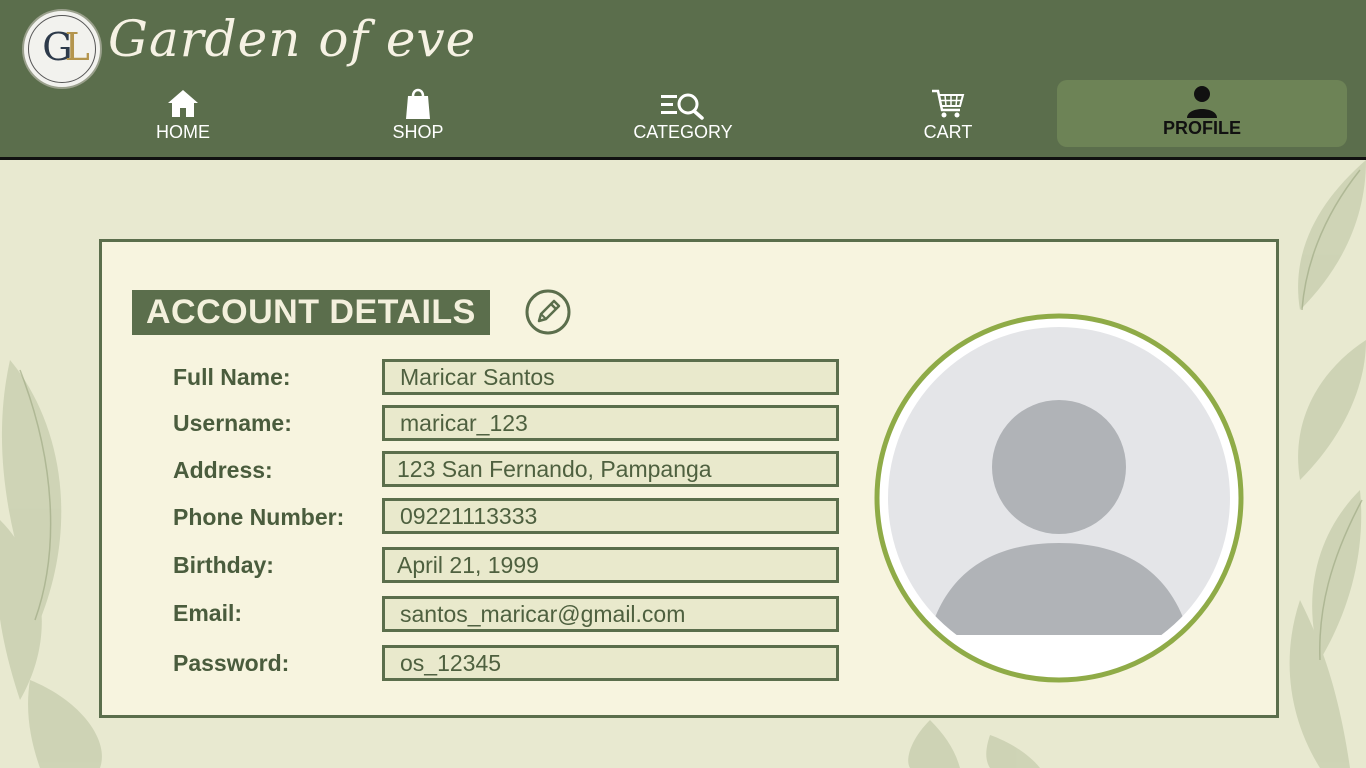  I want to click on search-list-icon, so click(682, 106).